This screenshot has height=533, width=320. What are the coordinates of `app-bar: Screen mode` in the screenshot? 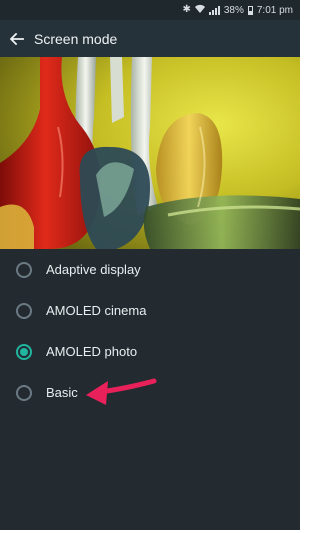 It's located at (150, 38).